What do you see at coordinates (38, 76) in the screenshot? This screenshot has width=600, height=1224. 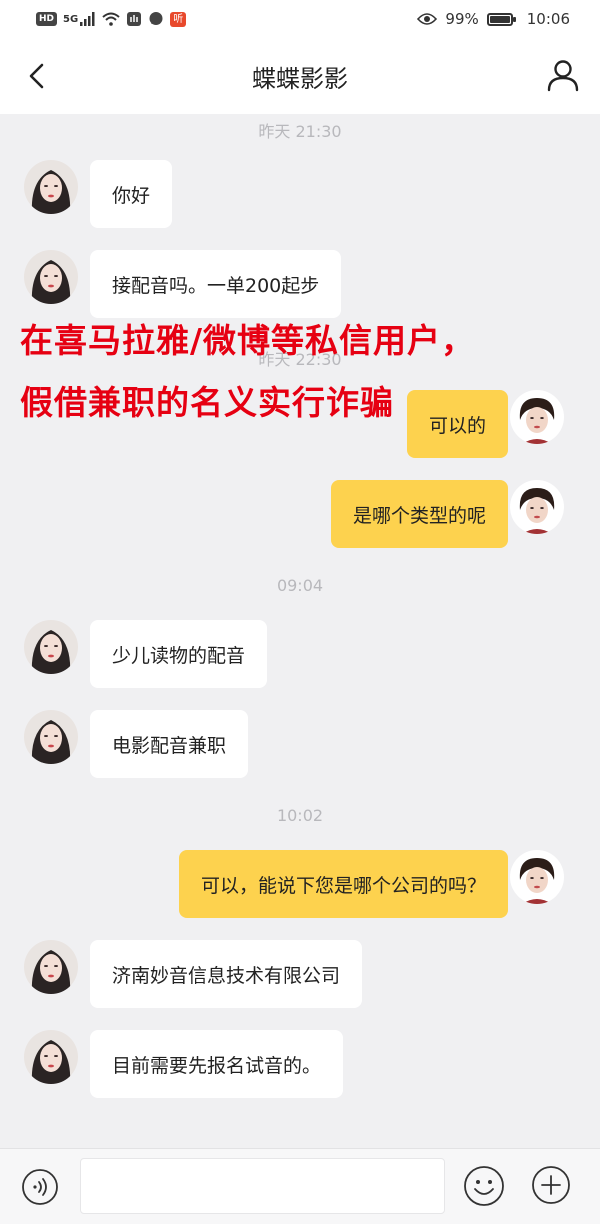 I see `chevron-left-icon` at bounding box center [38, 76].